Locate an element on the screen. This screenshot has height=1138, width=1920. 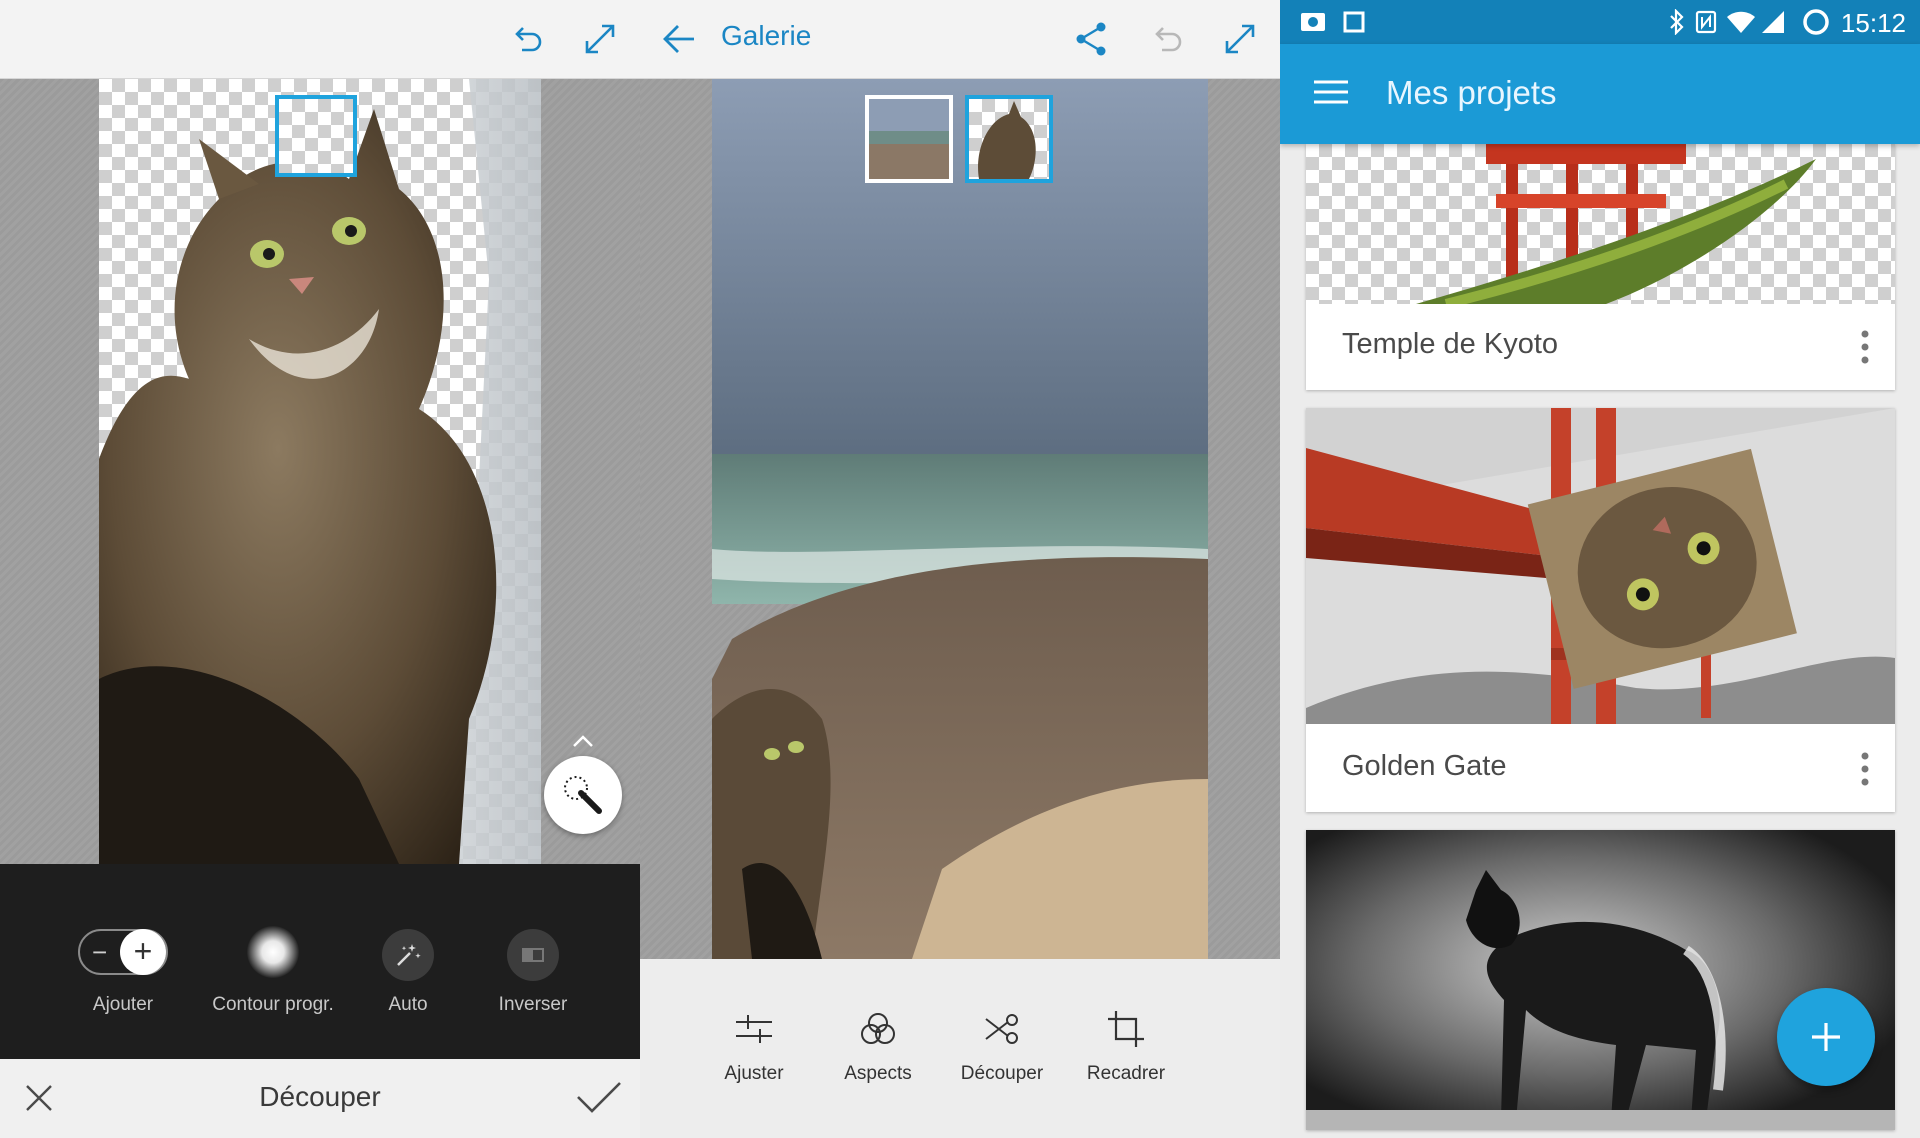
chevron-up-icon is located at coordinates (583, 743).